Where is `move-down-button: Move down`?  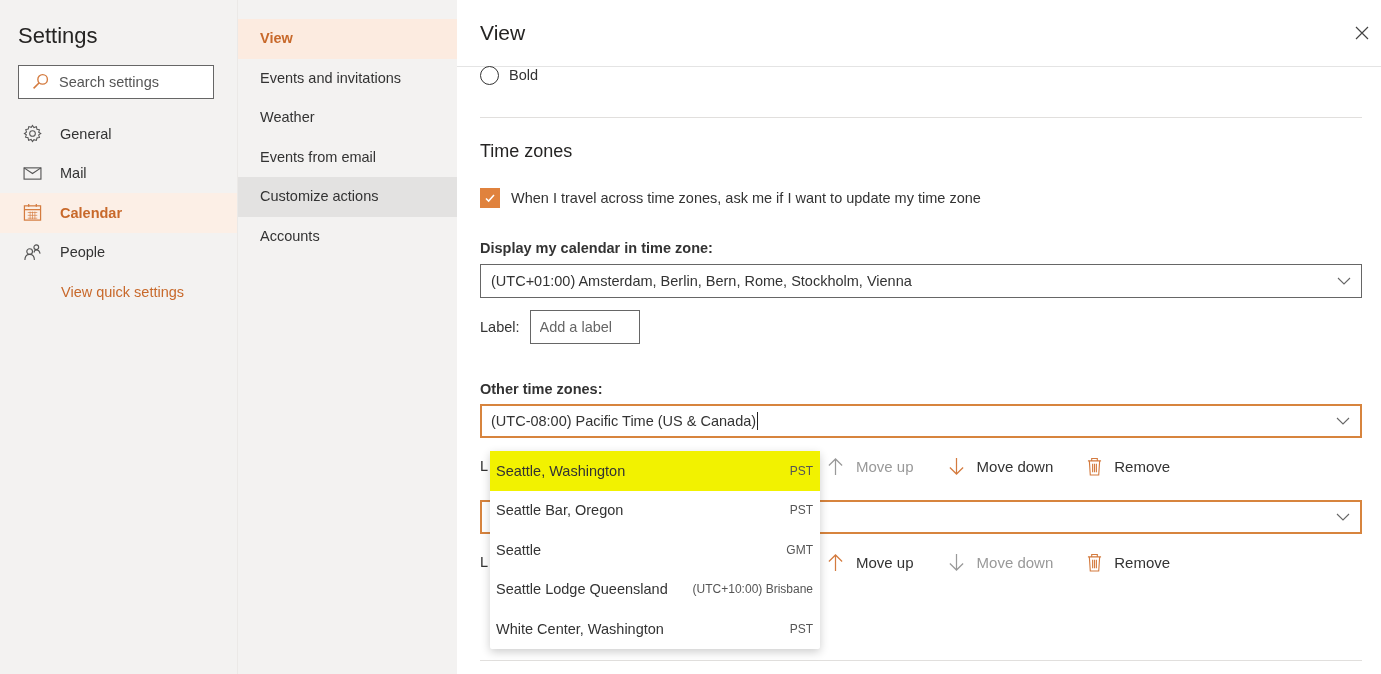
move-down-button: Move down is located at coordinates (1000, 466).